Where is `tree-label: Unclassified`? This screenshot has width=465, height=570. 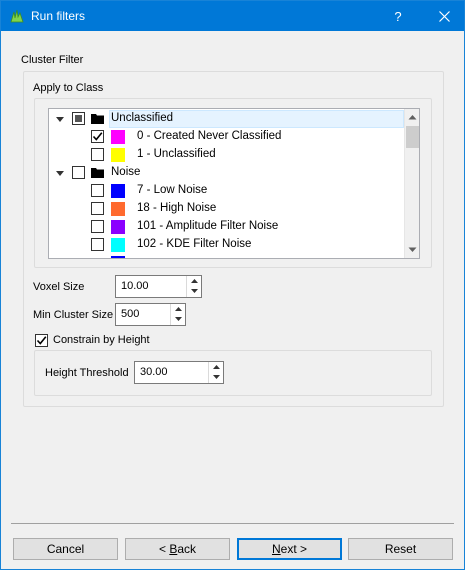
tree-label: Unclassified is located at coordinates (142, 118).